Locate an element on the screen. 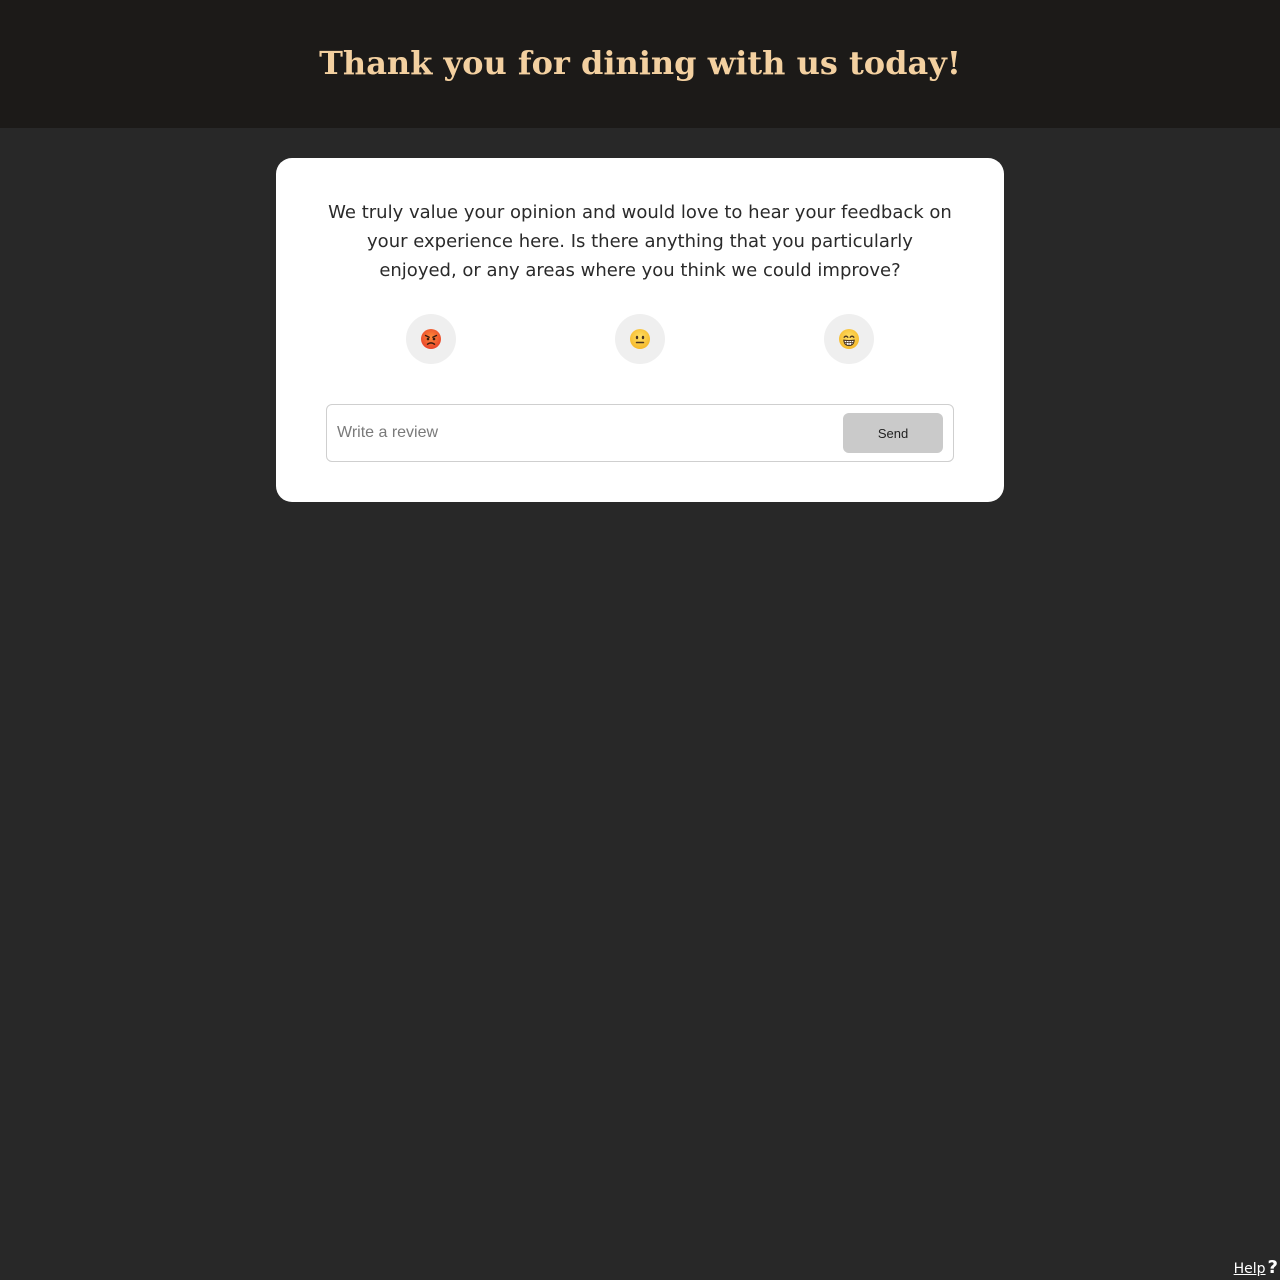  review-form: Send is located at coordinates (640, 433).